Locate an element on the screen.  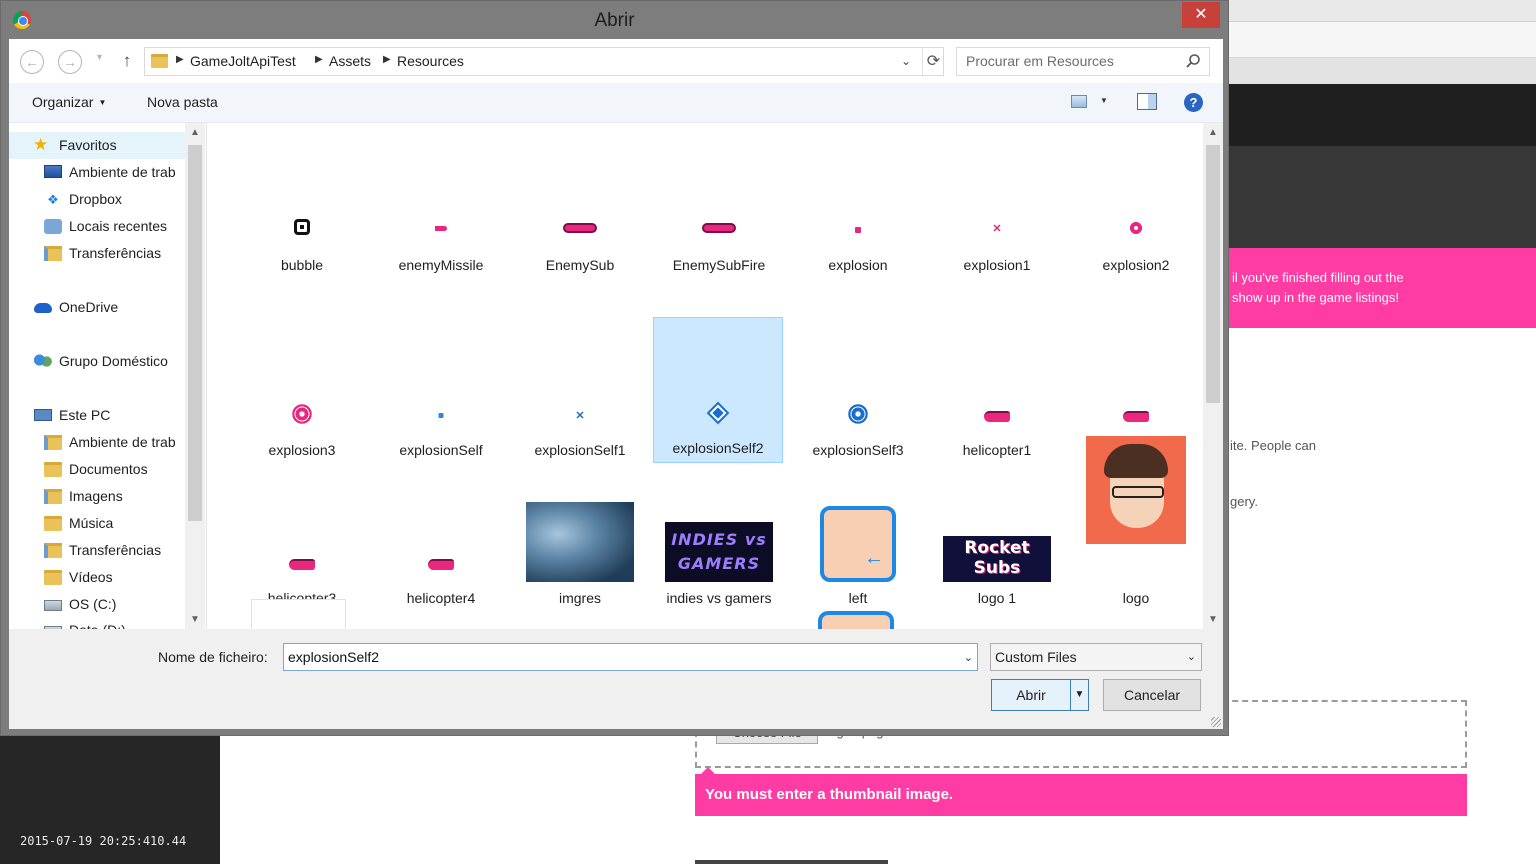
change-view-icon is located at coordinates (1079, 101).